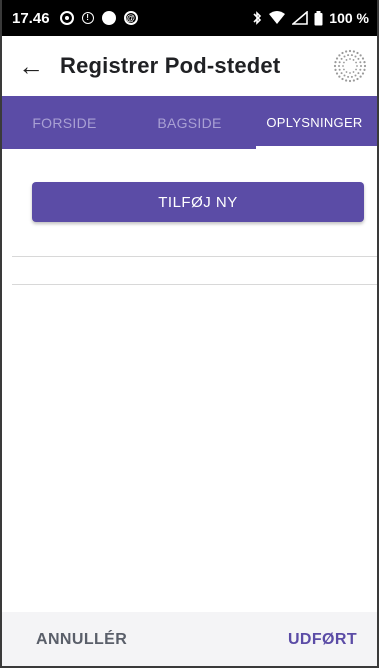 The image size is (379, 668). I want to click on status-bar: 17.46 ! @ 100 %, so click(189, 18).